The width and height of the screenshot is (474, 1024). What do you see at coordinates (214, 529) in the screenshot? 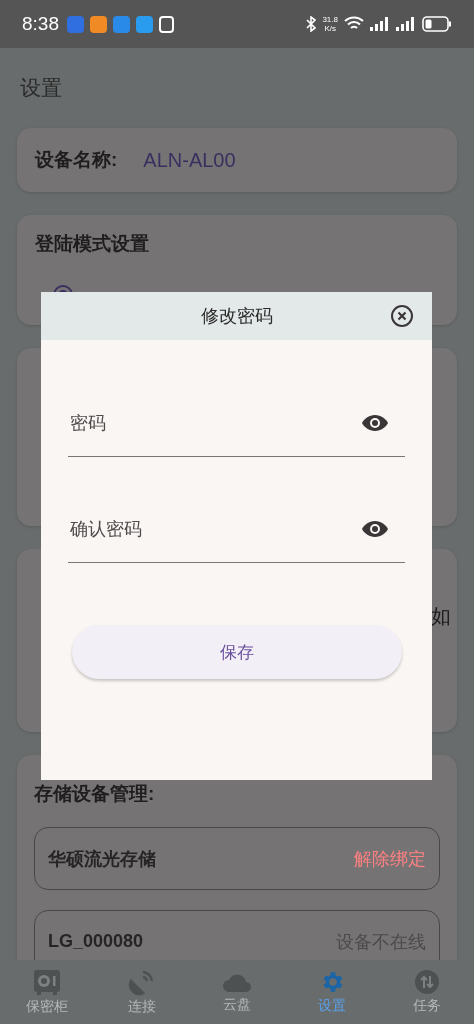
I see `password-field: 确认密码` at bounding box center [214, 529].